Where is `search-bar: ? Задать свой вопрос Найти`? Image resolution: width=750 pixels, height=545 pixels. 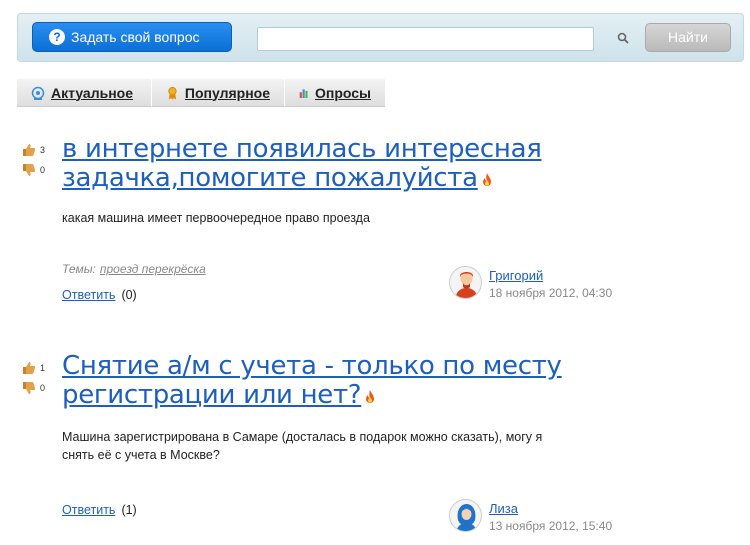
search-bar: ? Задать свой вопрос Найти is located at coordinates (380, 37).